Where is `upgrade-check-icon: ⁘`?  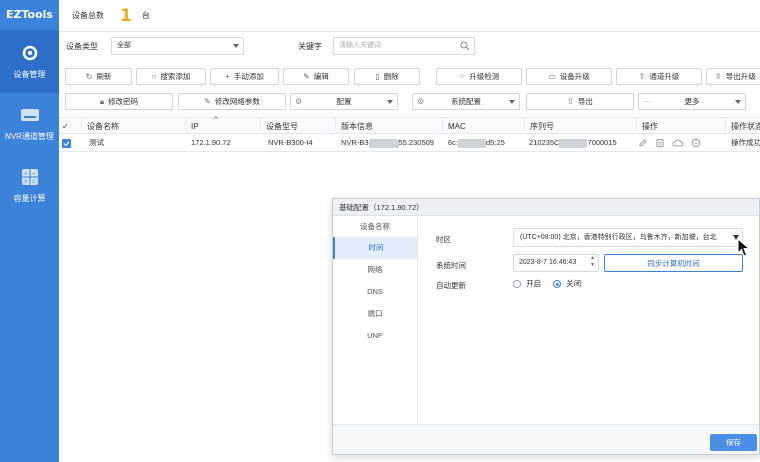 upgrade-check-icon: ⁘ is located at coordinates (462, 76).